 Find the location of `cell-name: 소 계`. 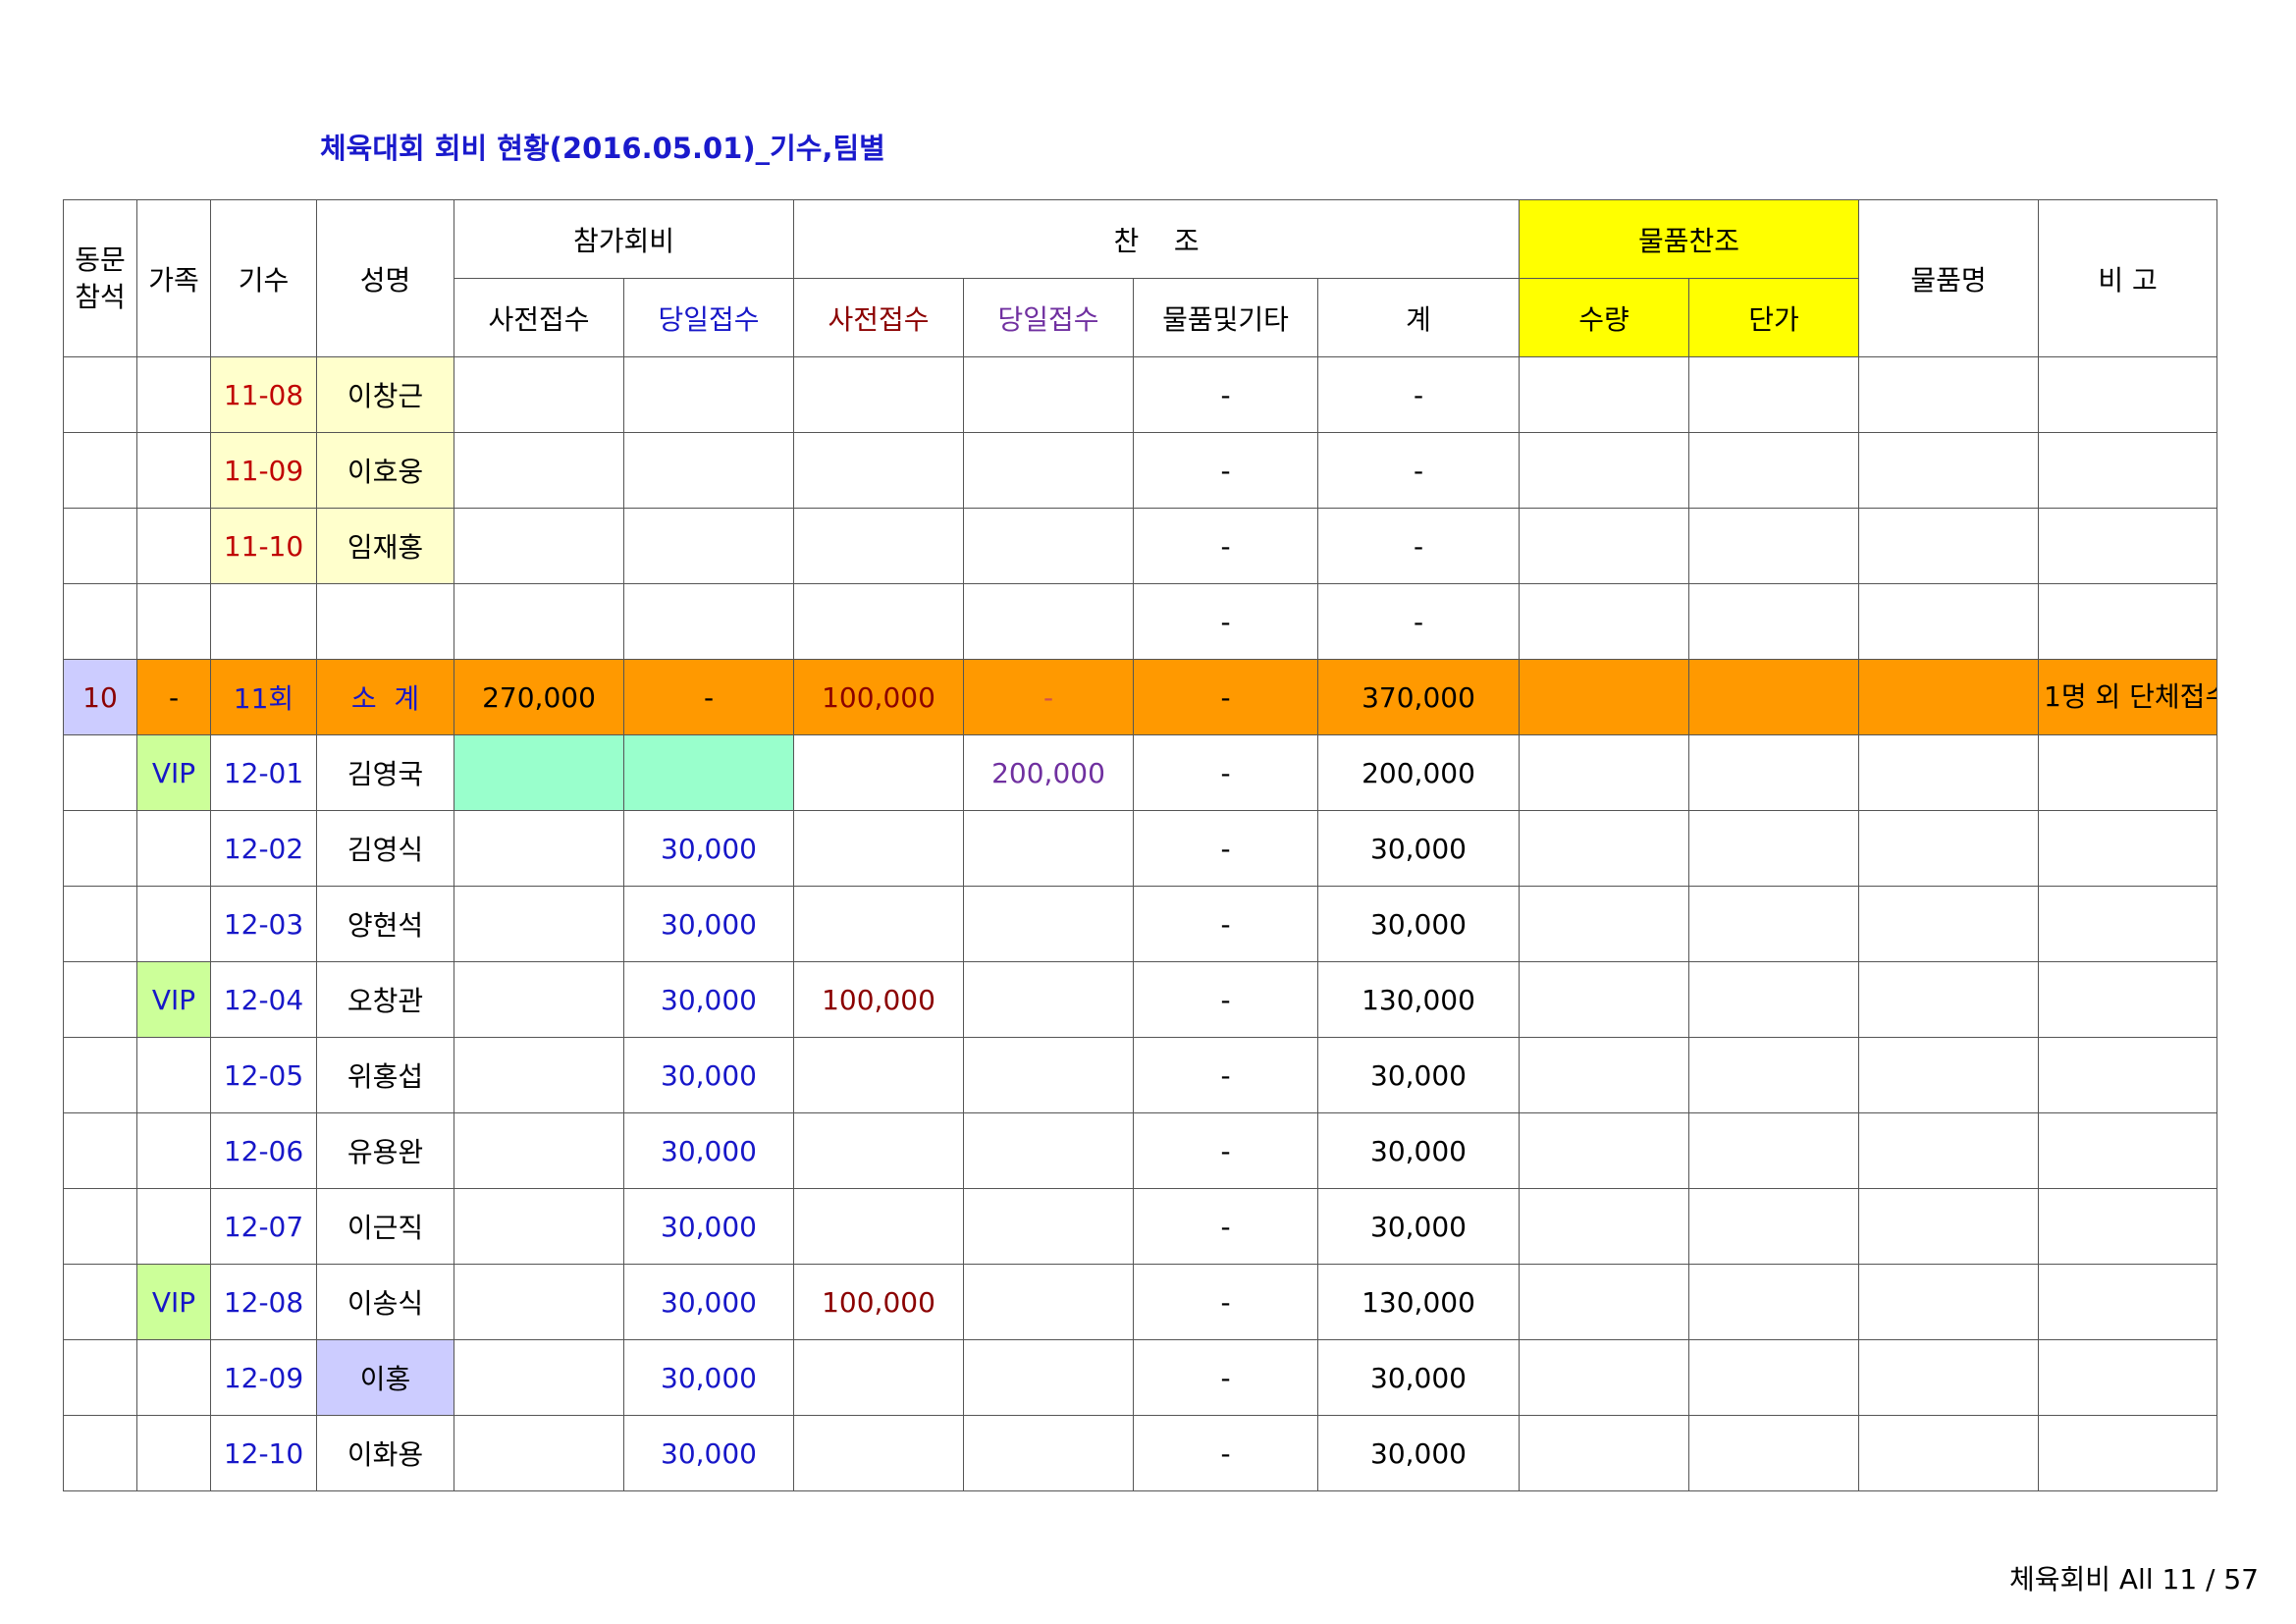

cell-name: 소 계 is located at coordinates (385, 697).